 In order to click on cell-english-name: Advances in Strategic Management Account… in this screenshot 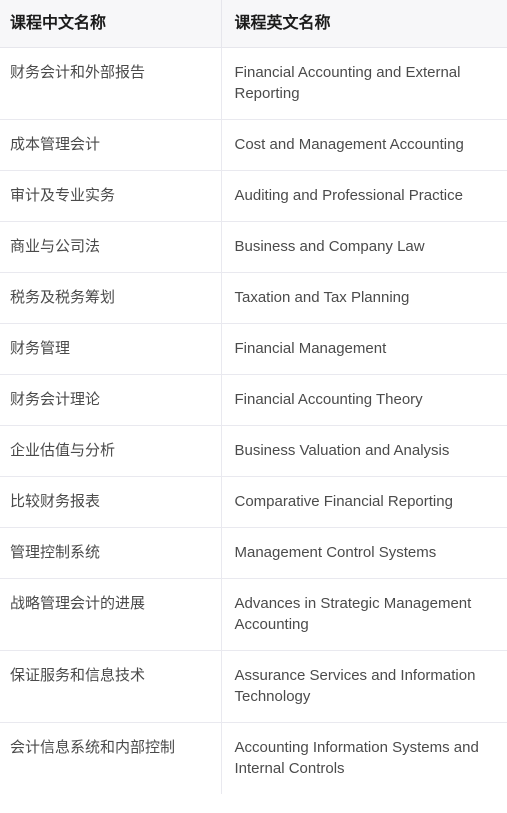, I will do `click(364, 614)`.